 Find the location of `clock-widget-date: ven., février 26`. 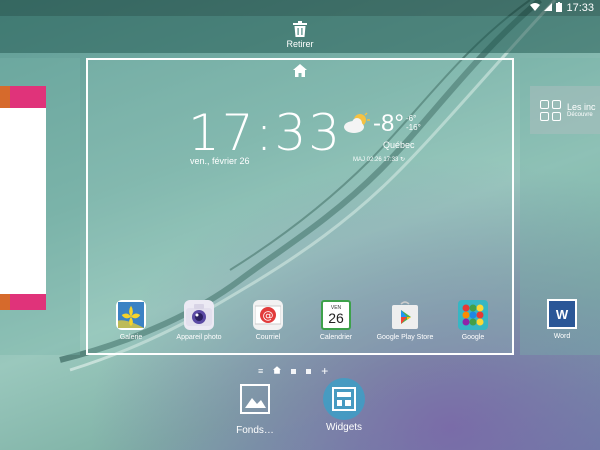

clock-widget-date: ven., février 26 is located at coordinates (220, 161).